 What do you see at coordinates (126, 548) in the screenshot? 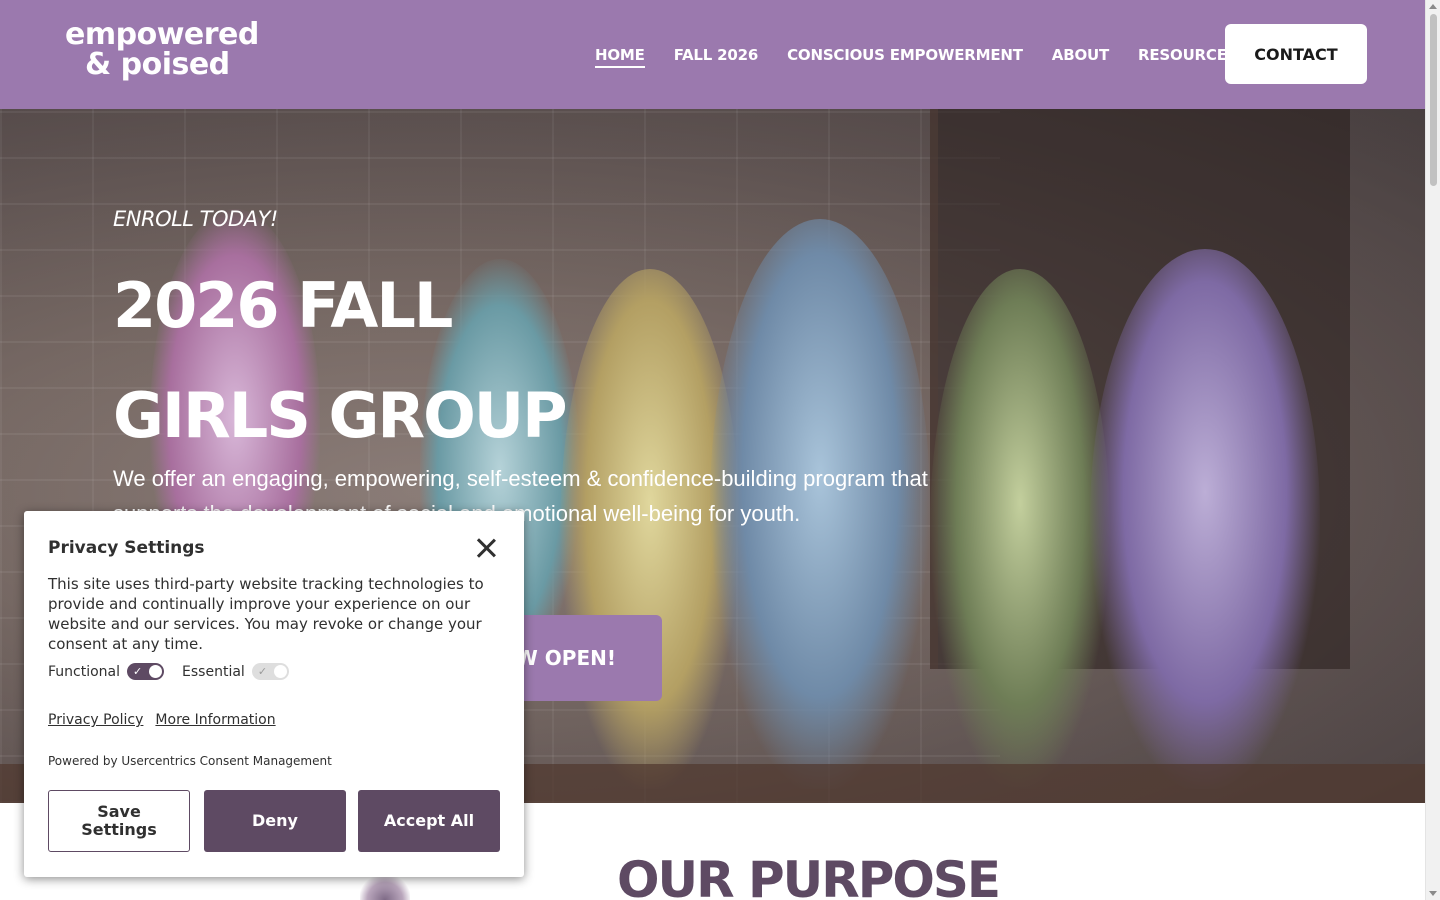
I see `privacy-dialog-title: Privacy Settings` at bounding box center [126, 548].